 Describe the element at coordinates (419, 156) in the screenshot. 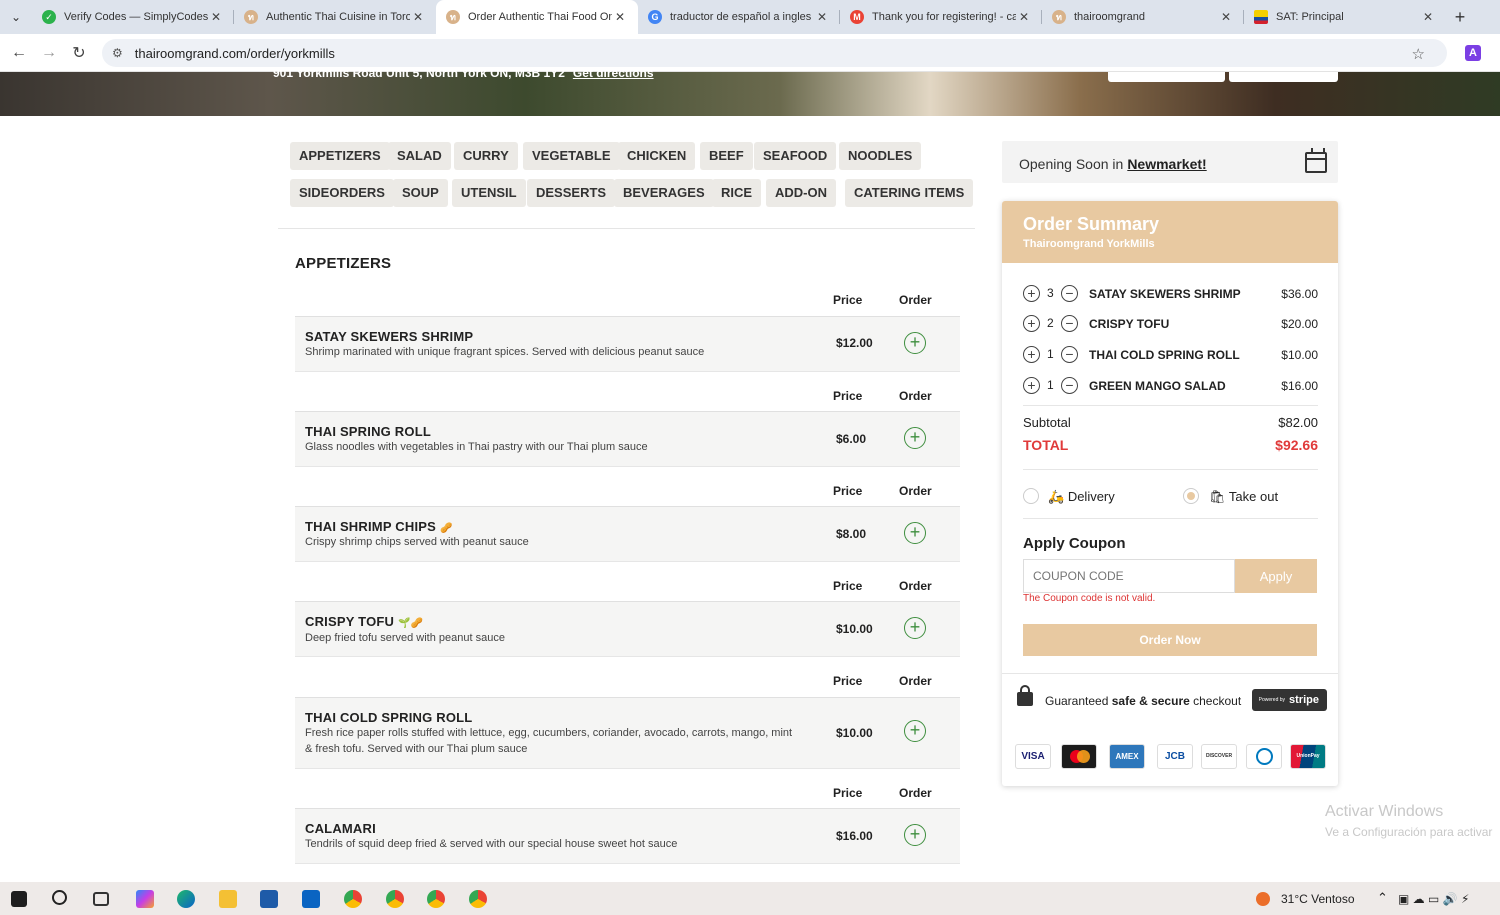

I see `category-salad: SALAD` at that location.